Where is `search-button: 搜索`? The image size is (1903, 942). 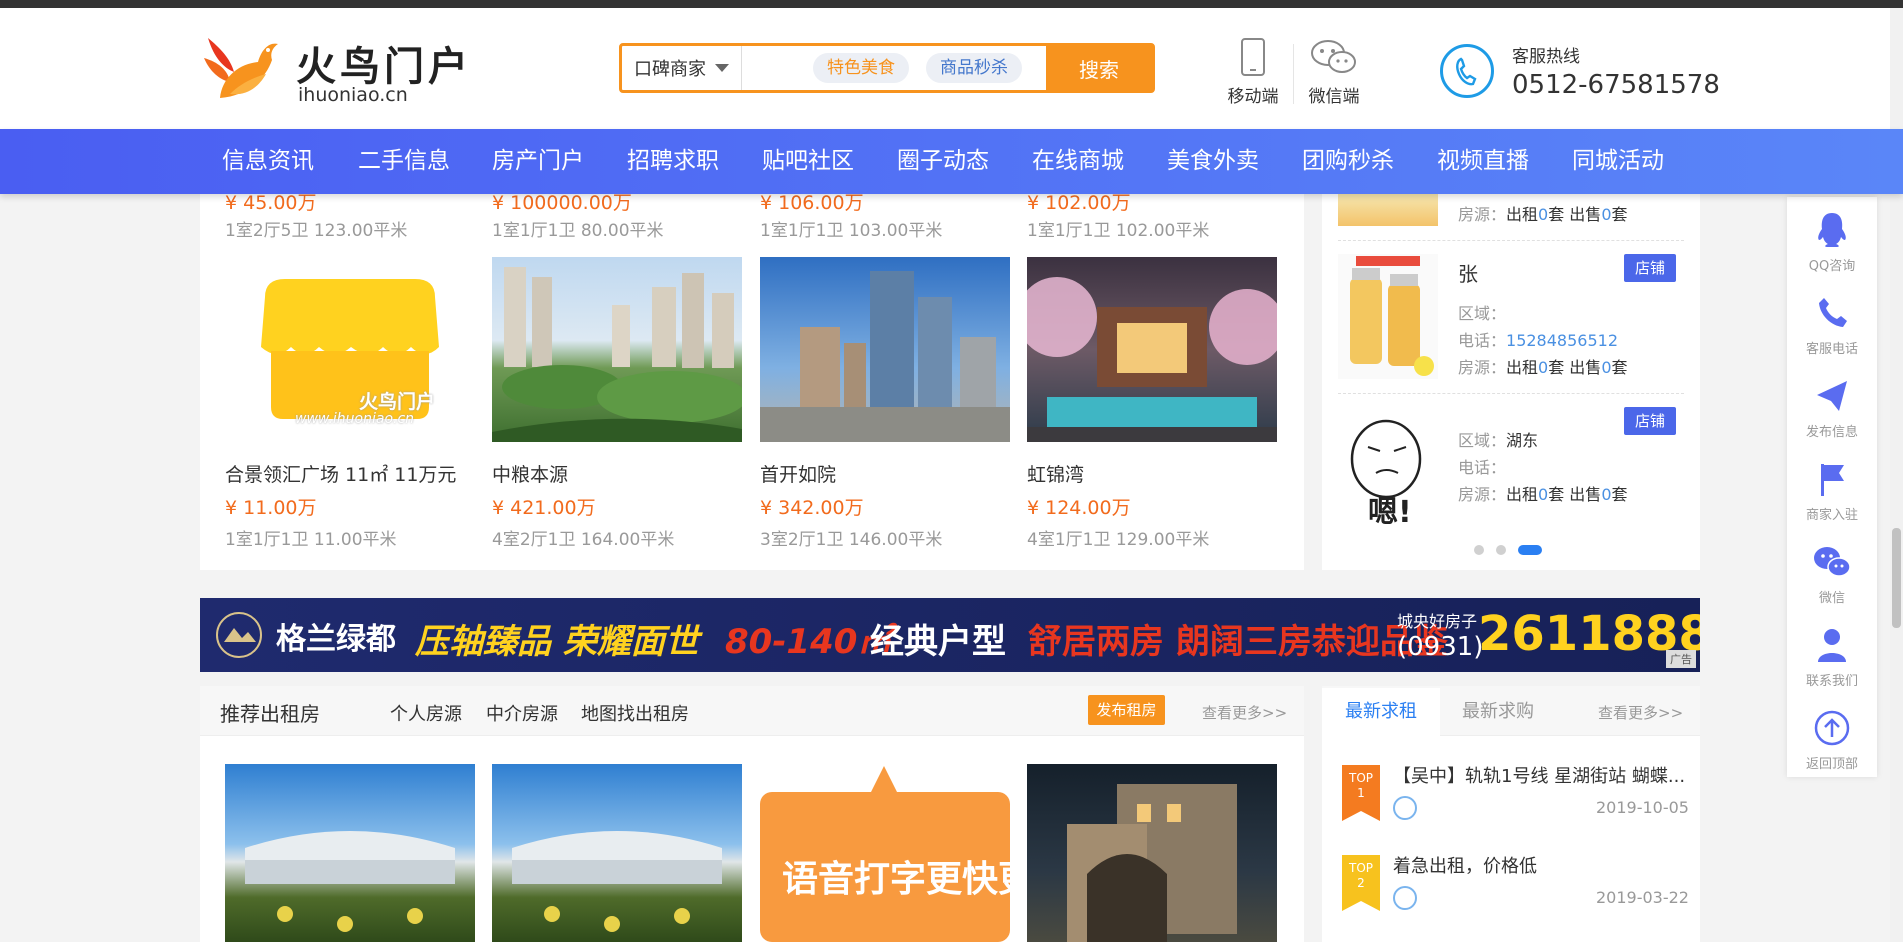 search-button: 搜索 is located at coordinates (1099, 68).